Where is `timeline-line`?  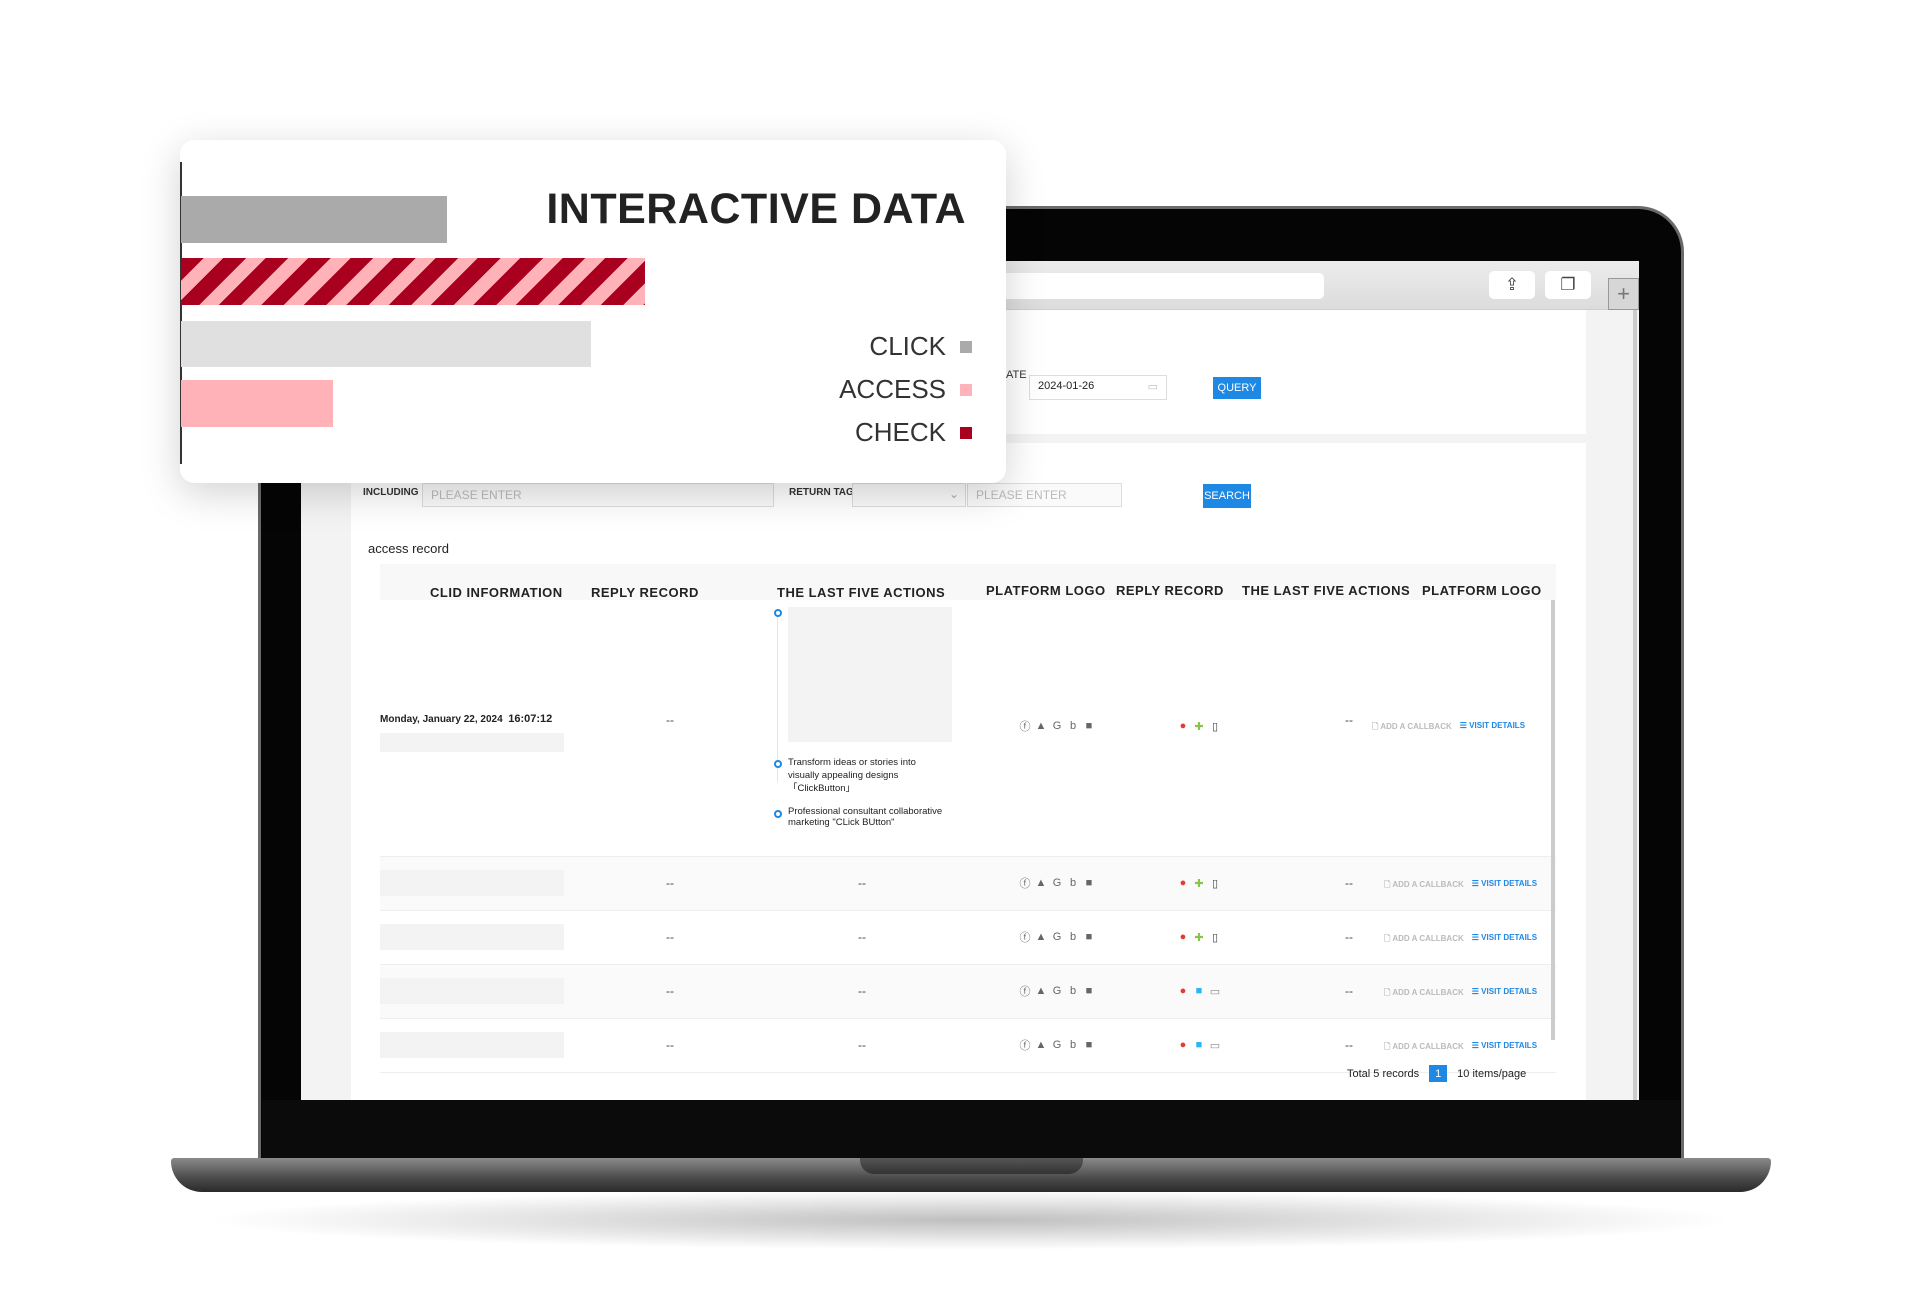 timeline-line is located at coordinates (777, 697).